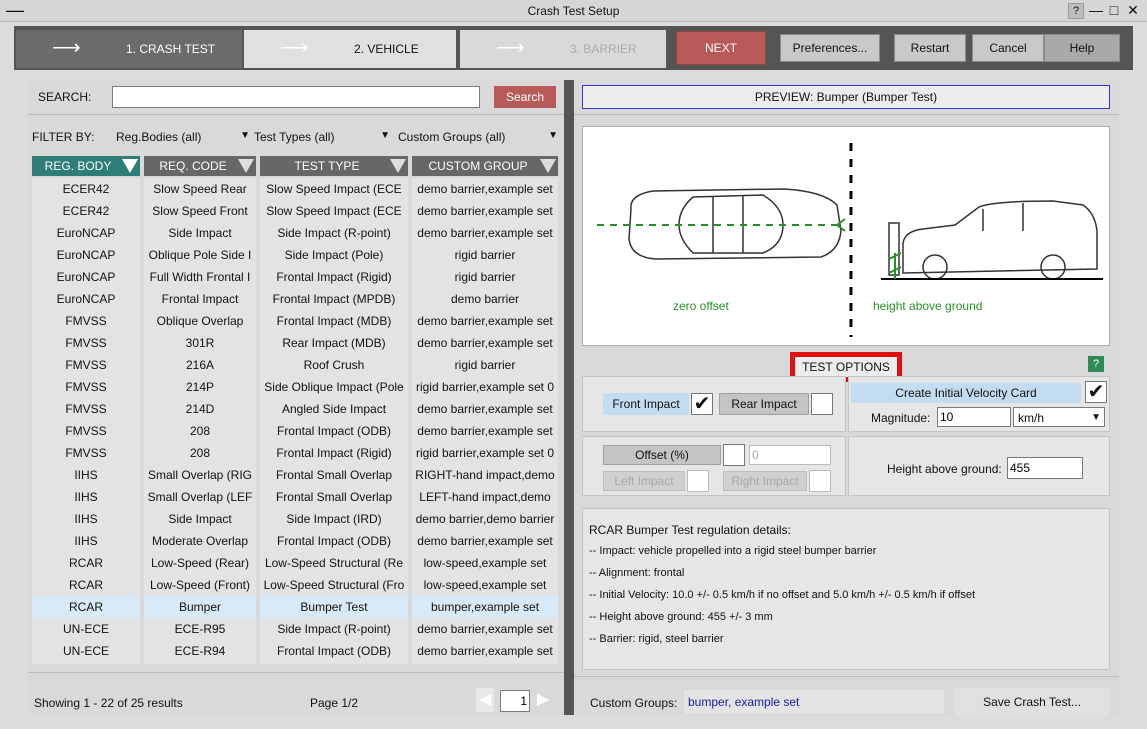  I want to click on panel-splitter, so click(569, 397).